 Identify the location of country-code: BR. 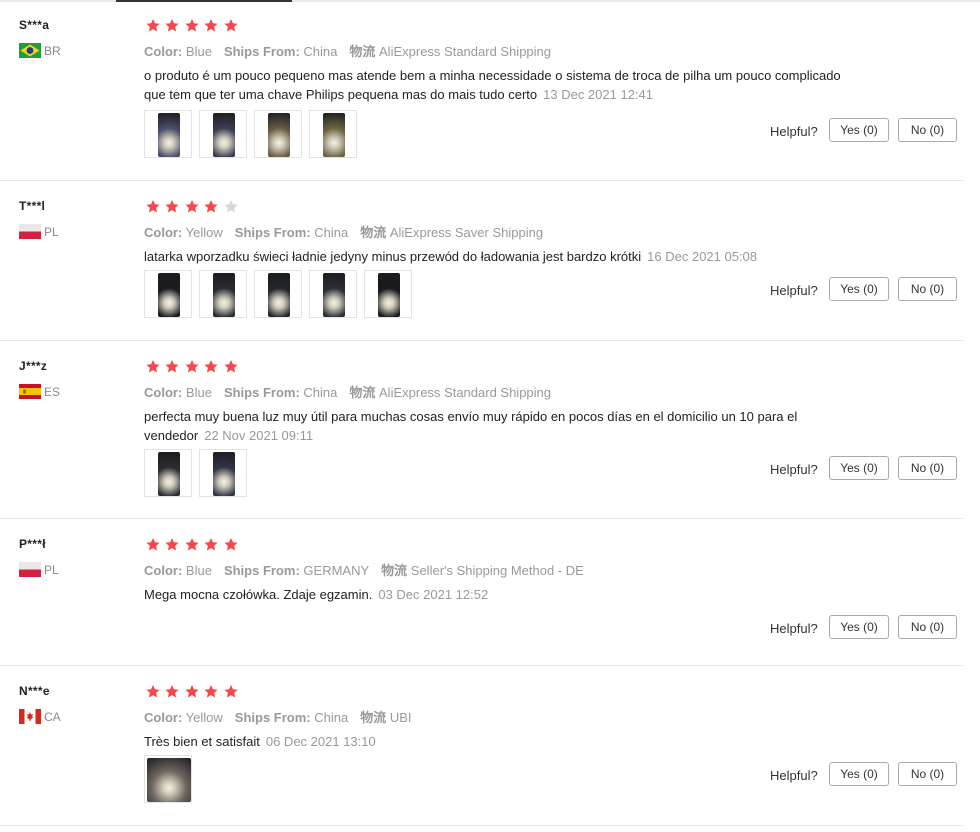
(52, 50).